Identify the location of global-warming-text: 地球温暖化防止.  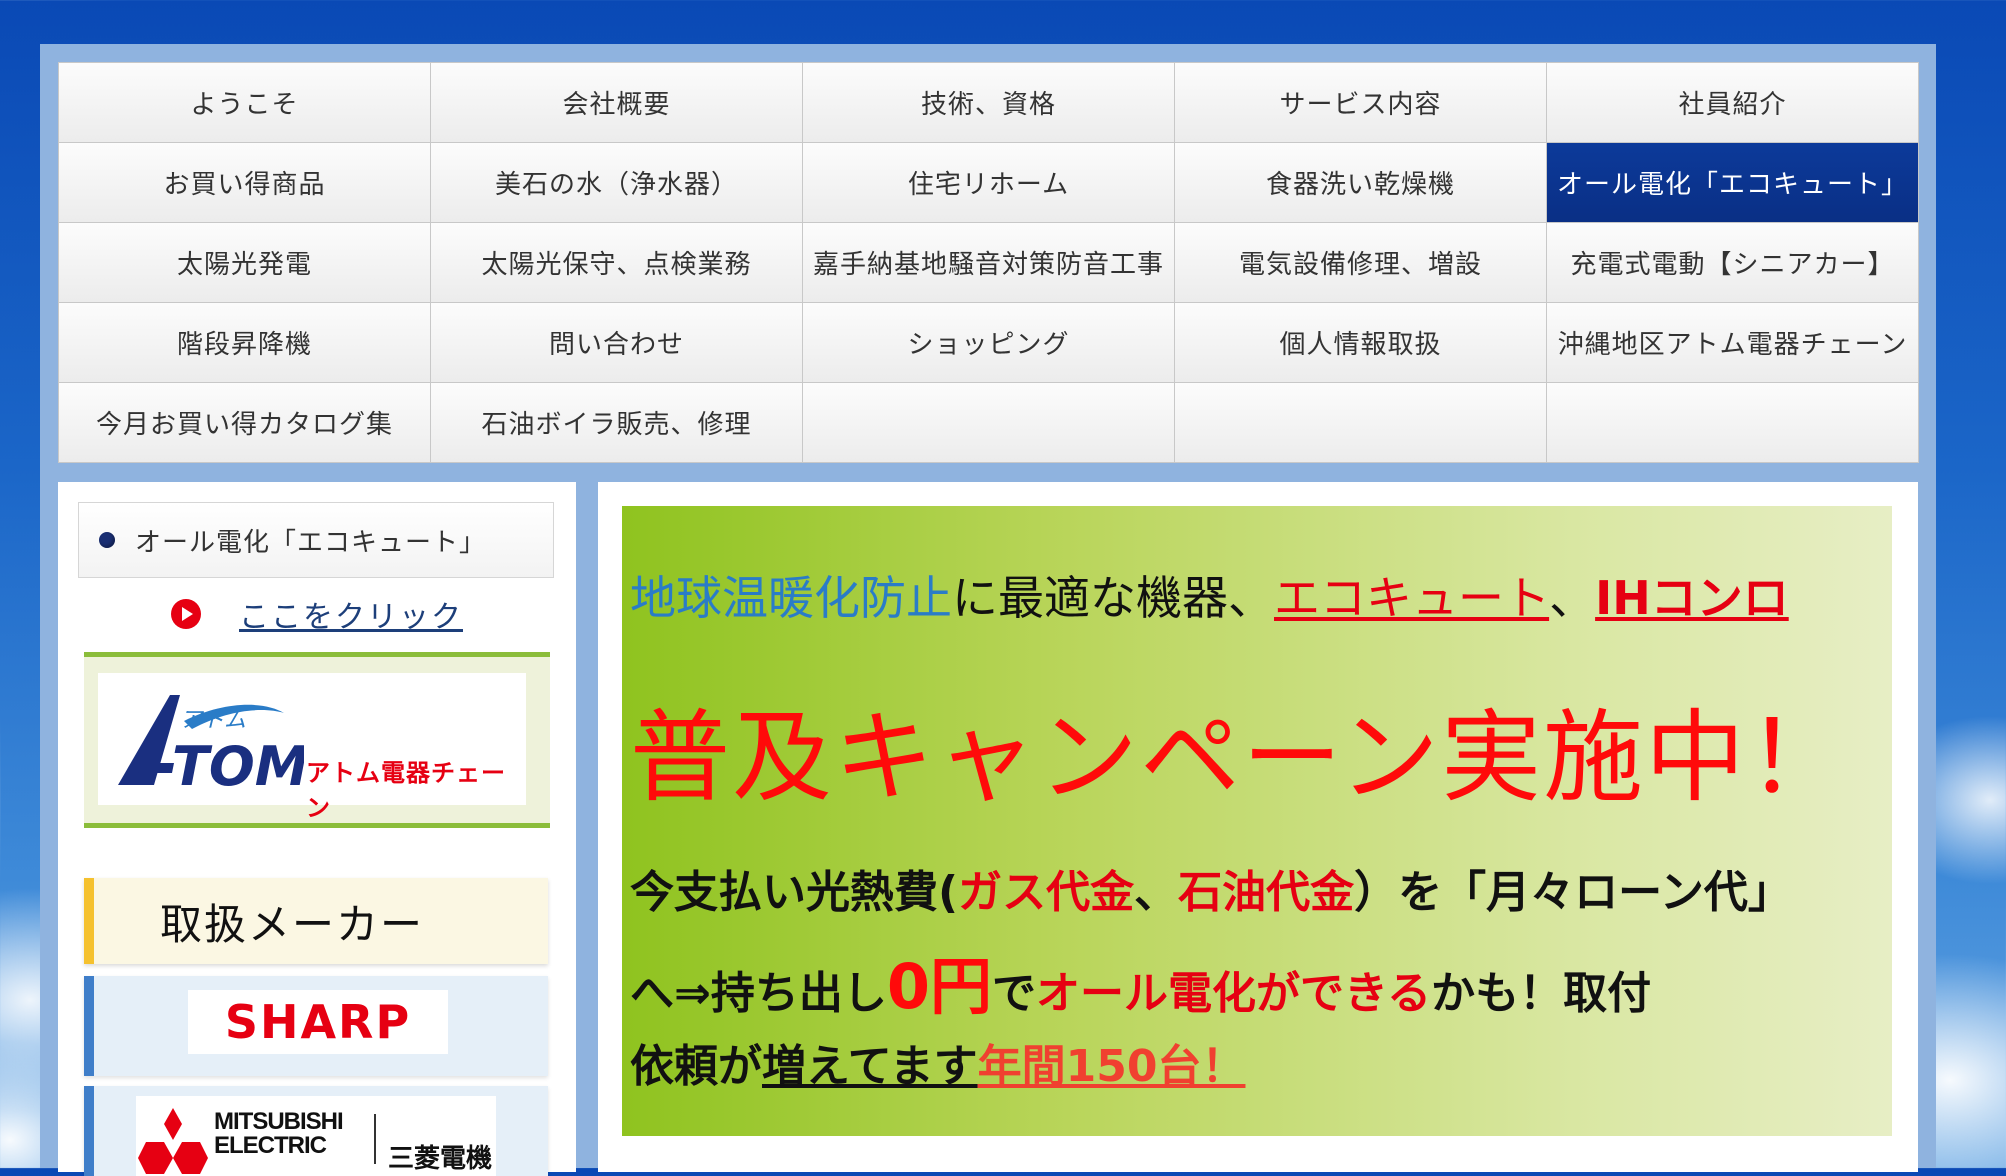
(791, 598).